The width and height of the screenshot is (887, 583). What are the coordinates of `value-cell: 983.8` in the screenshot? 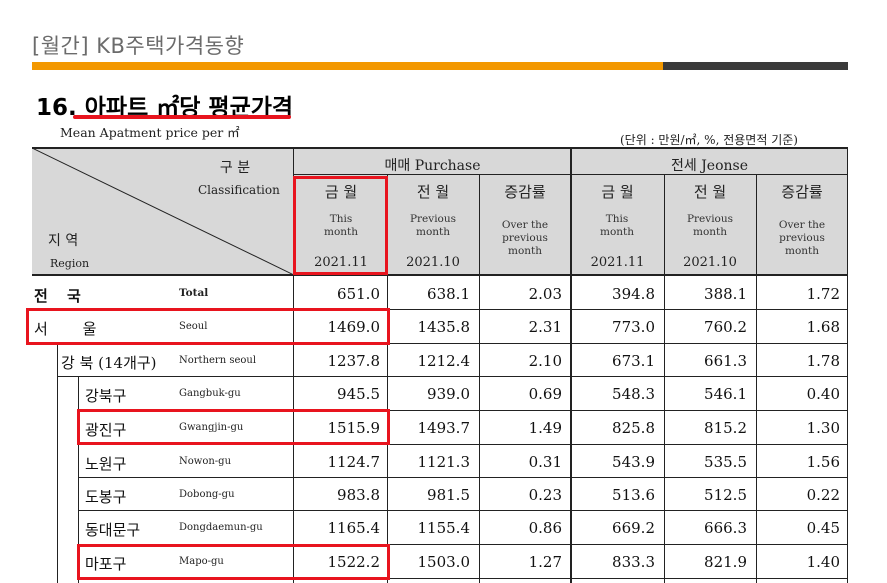 It's located at (358, 495).